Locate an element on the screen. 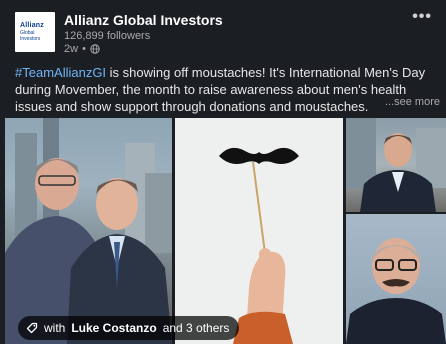 This screenshot has height=344, width=446. post-meta: 2w • is located at coordinates (82, 49).